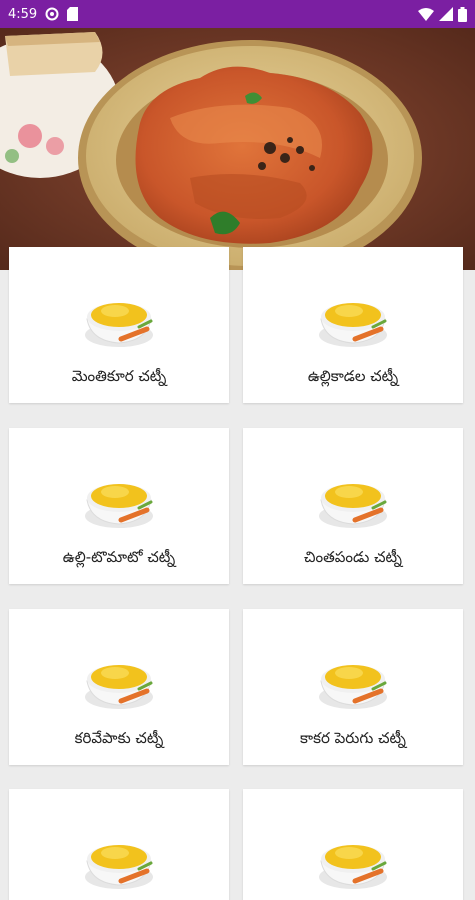 Image resolution: width=475 pixels, height=900 pixels. What do you see at coordinates (73, 14) in the screenshot?
I see `sd-card-icon` at bounding box center [73, 14].